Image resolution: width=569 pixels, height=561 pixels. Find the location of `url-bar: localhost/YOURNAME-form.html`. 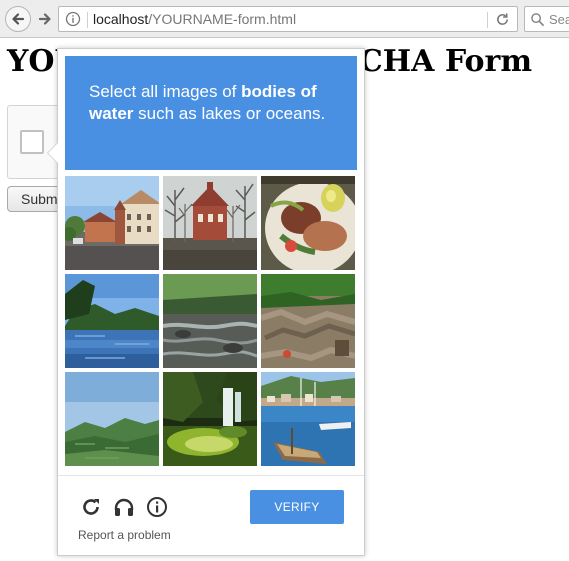

url-bar: localhost/YOURNAME-form.html is located at coordinates (288, 19).